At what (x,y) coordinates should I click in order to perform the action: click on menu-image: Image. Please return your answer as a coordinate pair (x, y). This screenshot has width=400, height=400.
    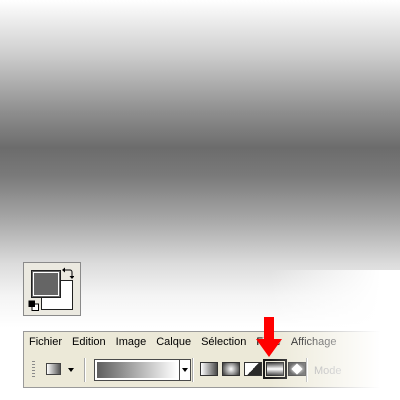
    Looking at the image, I should click on (131, 342).